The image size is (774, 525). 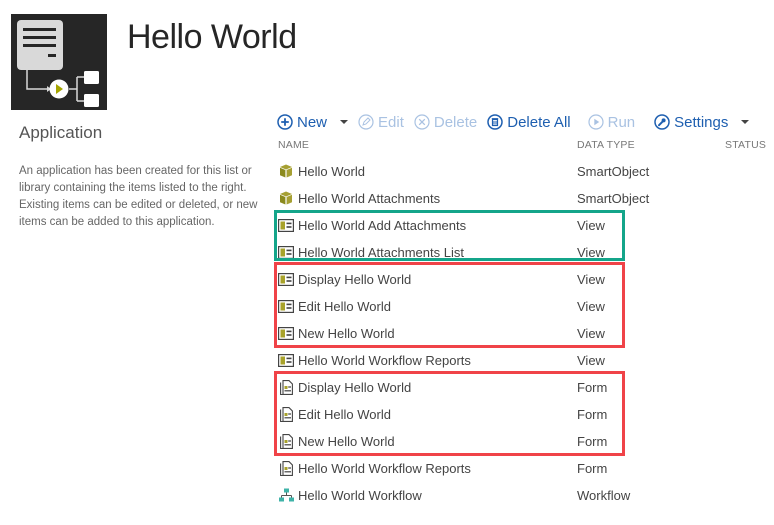 What do you see at coordinates (331, 171) in the screenshot?
I see `item-name: Hello World` at bounding box center [331, 171].